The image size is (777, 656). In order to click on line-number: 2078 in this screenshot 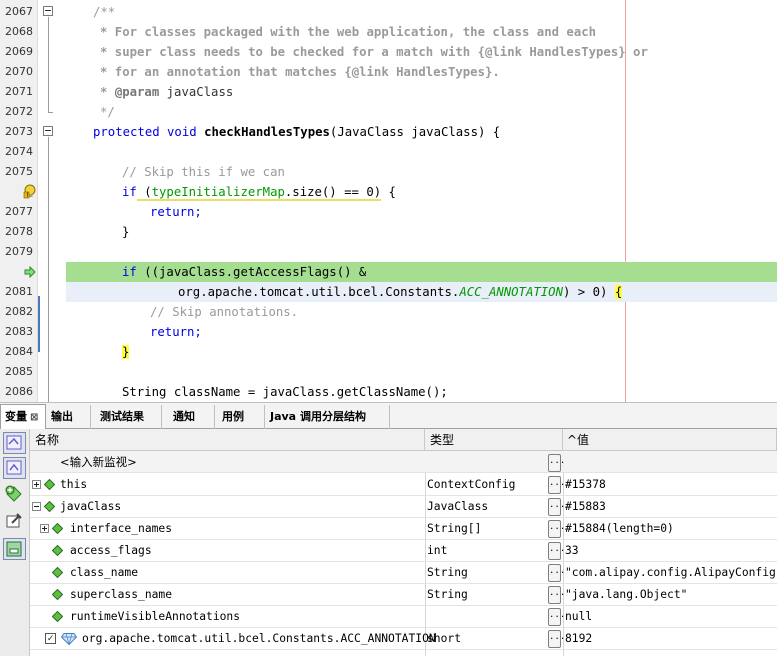, I will do `click(19, 231)`.